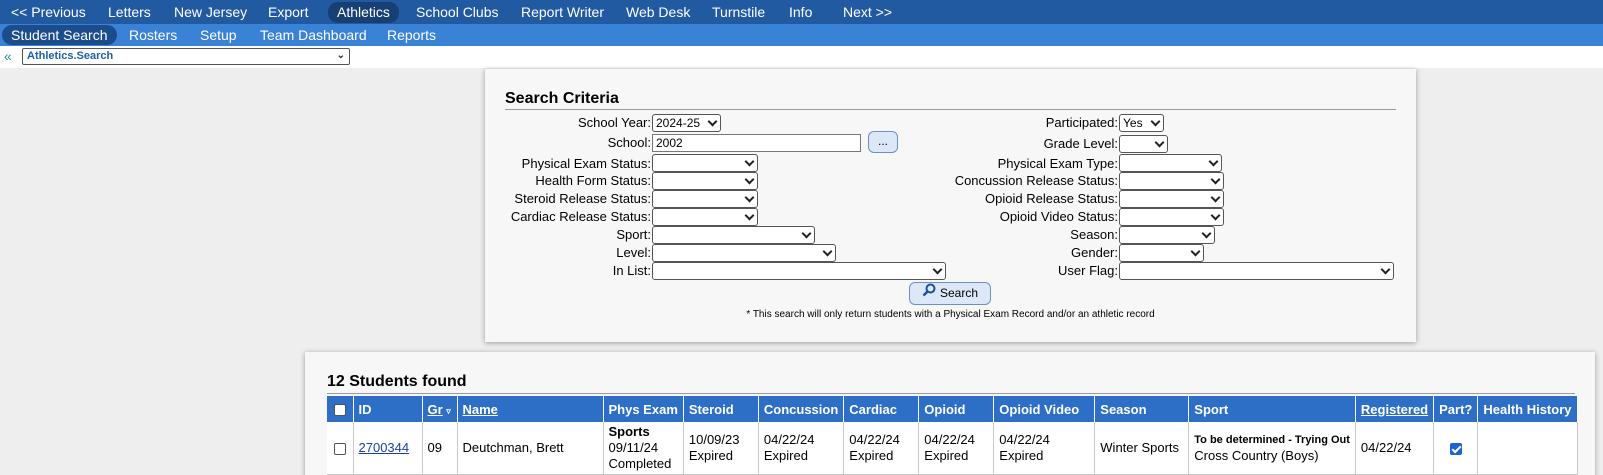 The height and width of the screenshot is (475, 1603). Describe the element at coordinates (744, 253) in the screenshot. I see `level-select` at that location.